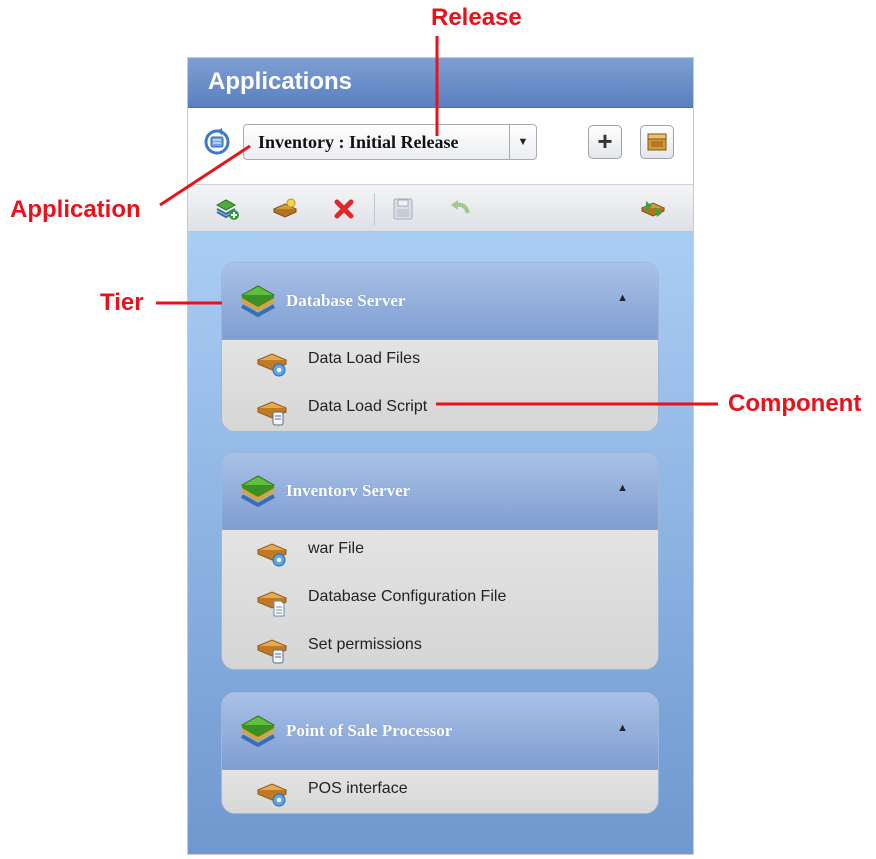 This screenshot has height=859, width=876. I want to click on add-component-icon, so click(285, 209).